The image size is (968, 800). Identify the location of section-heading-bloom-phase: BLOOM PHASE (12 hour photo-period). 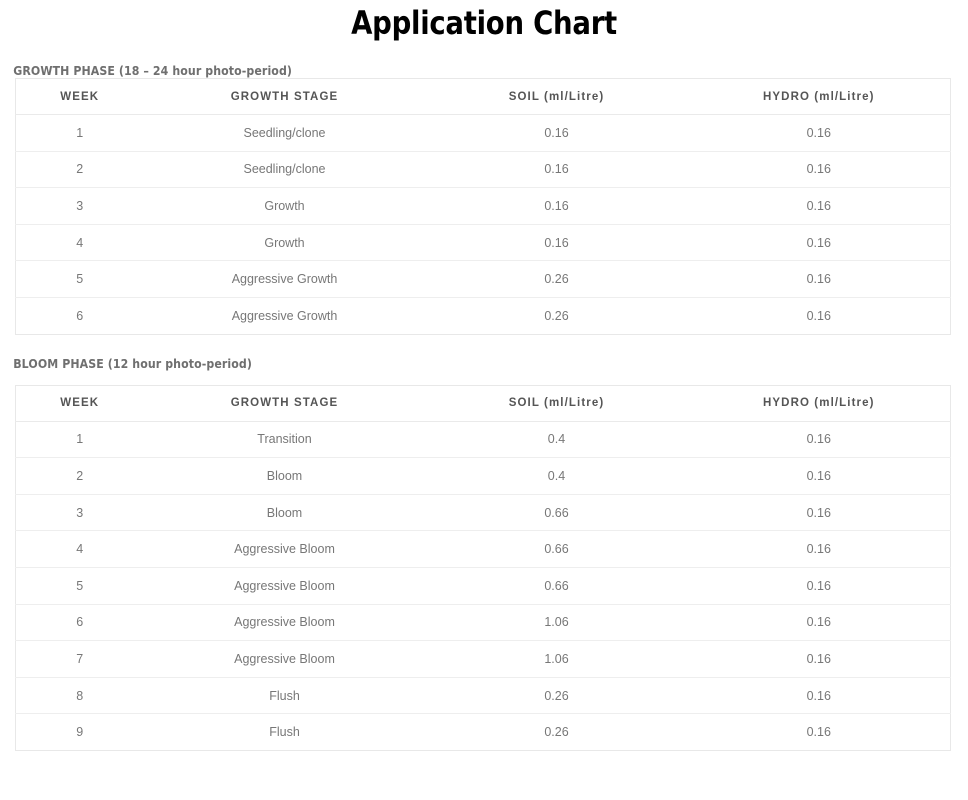
(132, 363).